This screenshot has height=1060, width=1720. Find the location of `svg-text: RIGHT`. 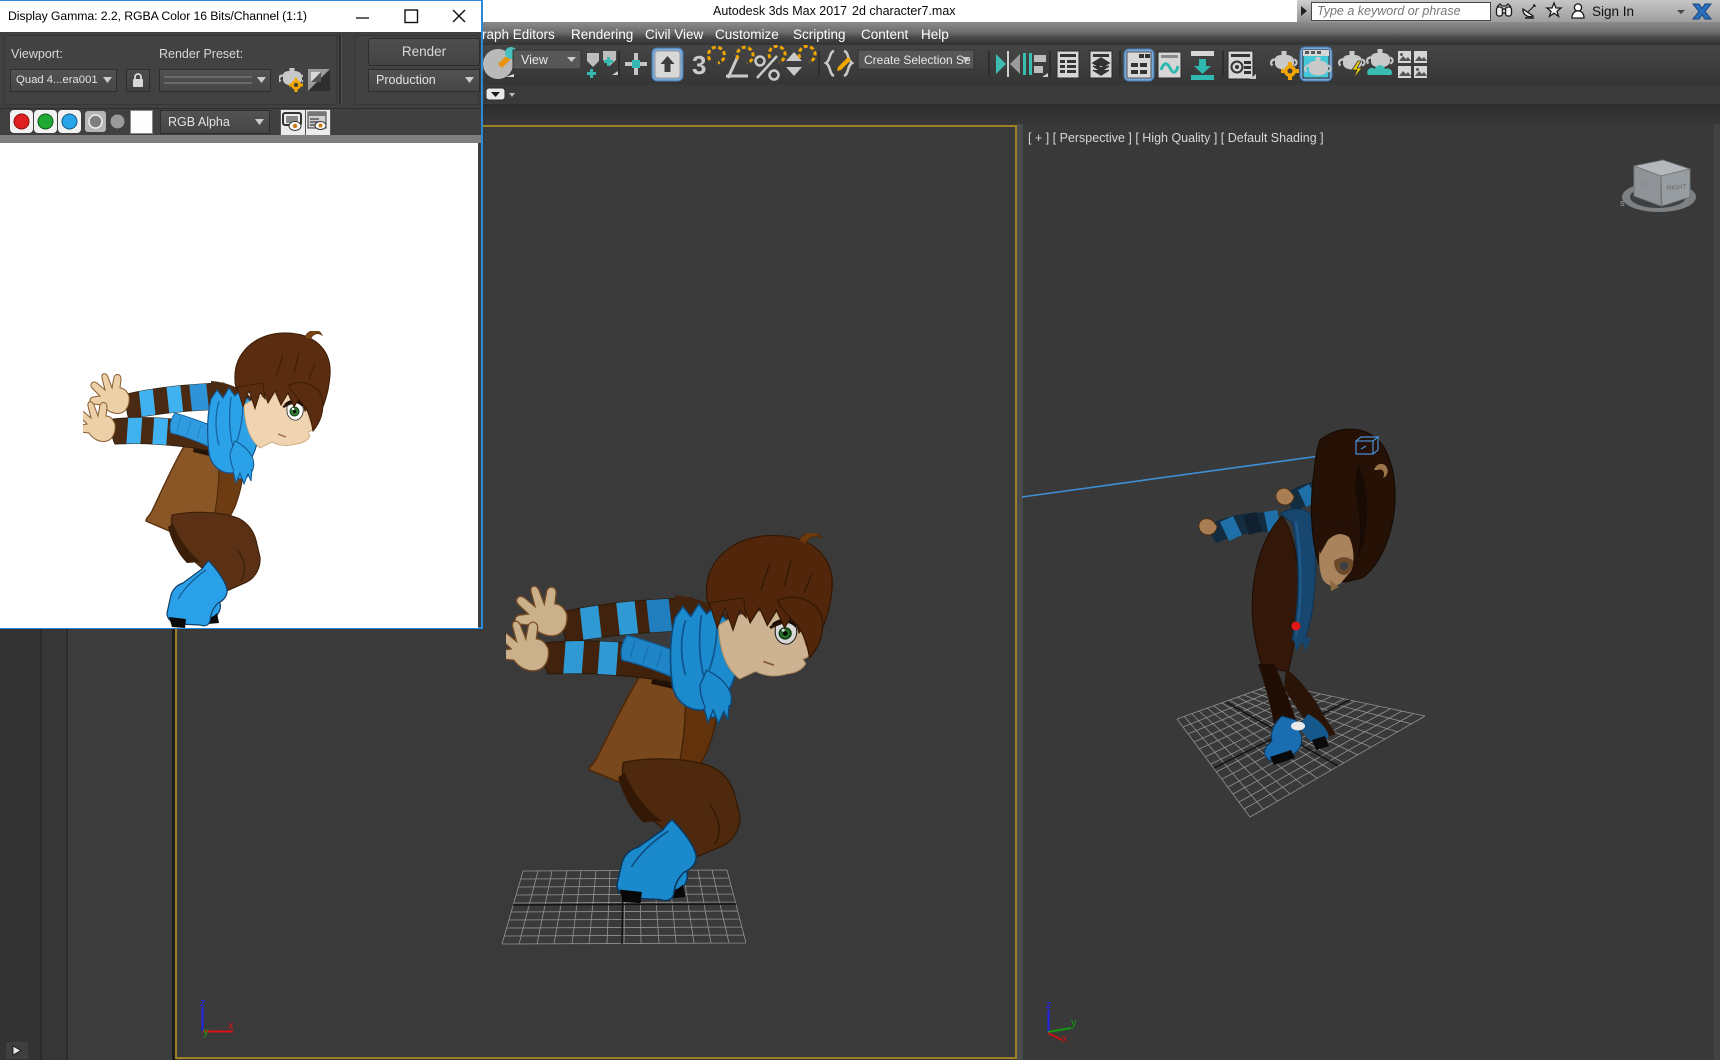

svg-text: RIGHT is located at coordinates (1677, 188).